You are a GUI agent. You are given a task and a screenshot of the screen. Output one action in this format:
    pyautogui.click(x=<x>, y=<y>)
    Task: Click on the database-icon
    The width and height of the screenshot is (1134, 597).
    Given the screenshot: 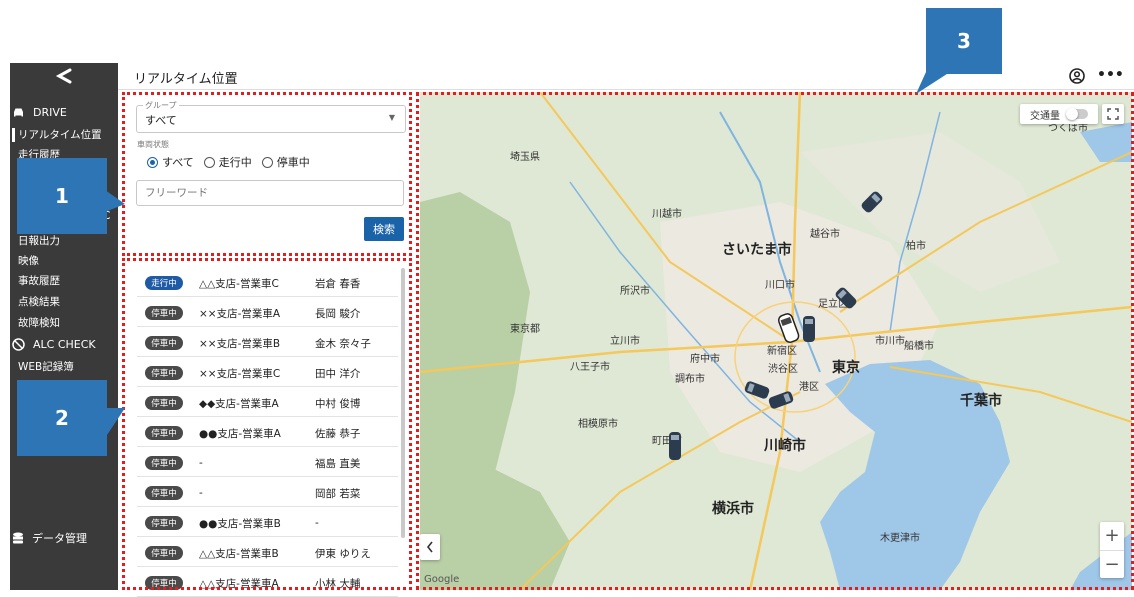 What is the action you would take?
    pyautogui.click(x=18, y=537)
    